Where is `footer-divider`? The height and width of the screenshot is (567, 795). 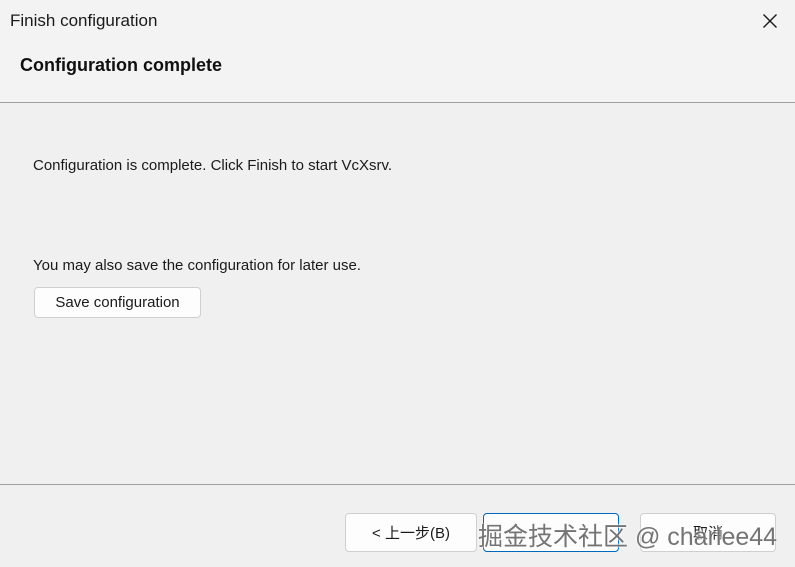
footer-divider is located at coordinates (397, 484).